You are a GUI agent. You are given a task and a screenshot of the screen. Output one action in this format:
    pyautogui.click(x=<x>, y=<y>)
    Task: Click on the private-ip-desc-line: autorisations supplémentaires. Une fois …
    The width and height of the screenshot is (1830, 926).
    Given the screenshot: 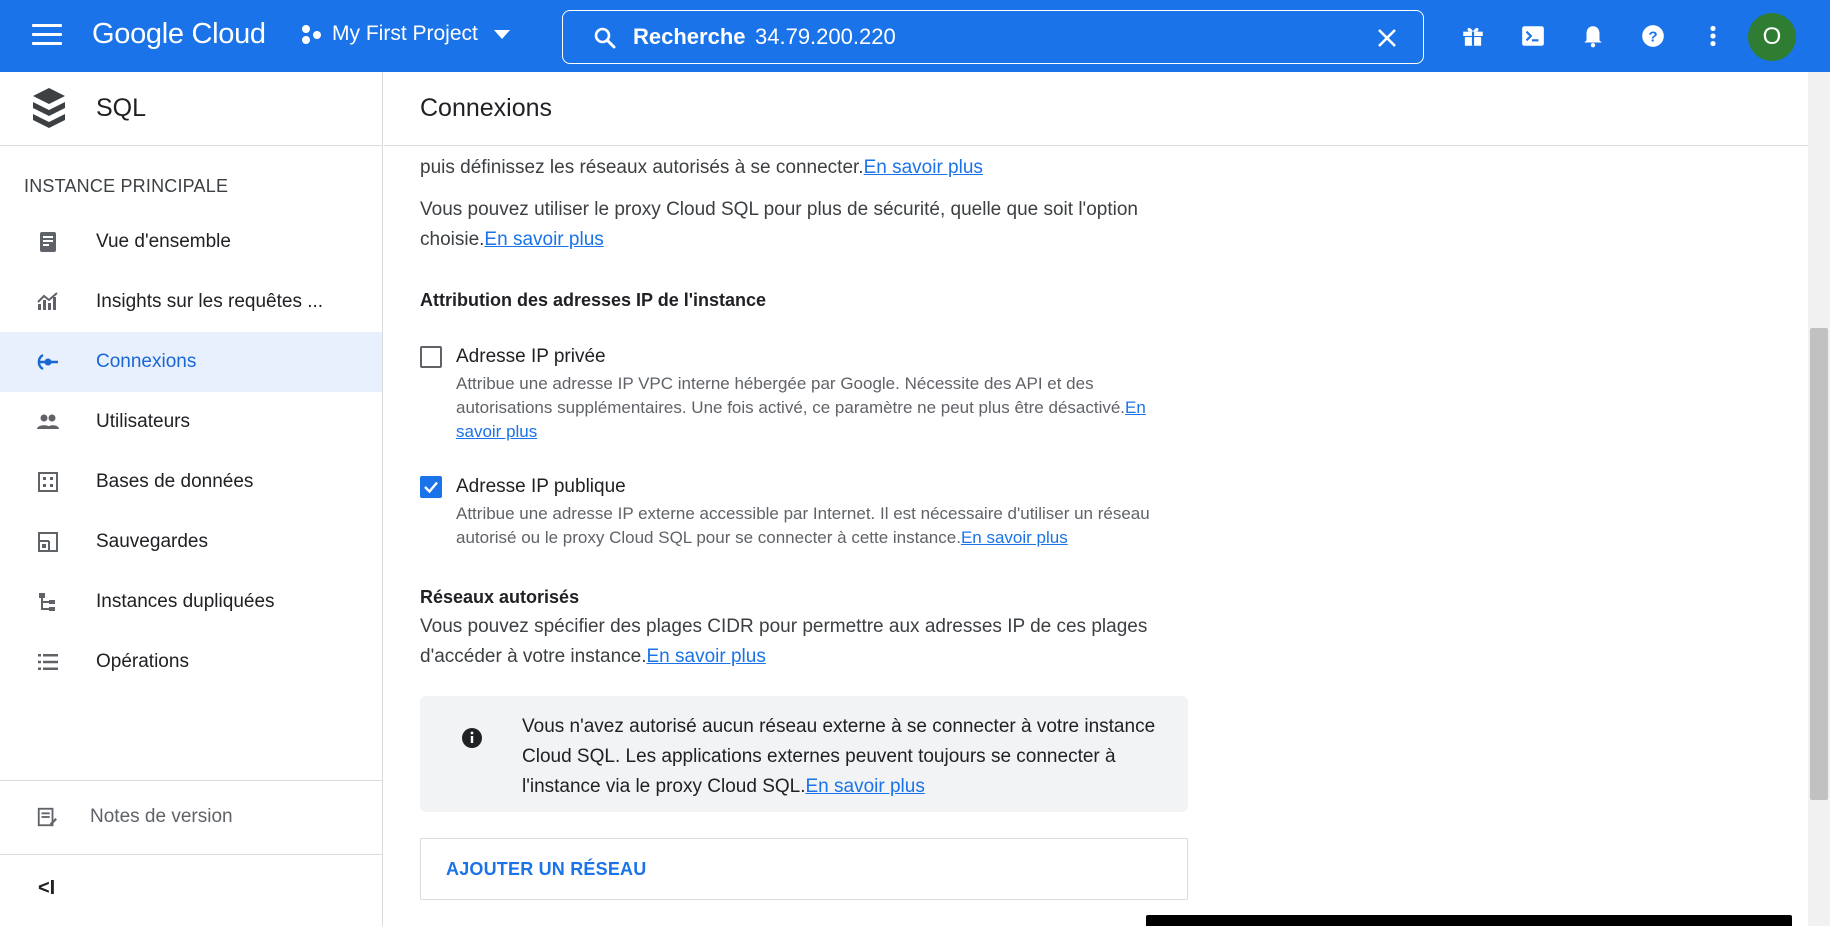 What is the action you would take?
    pyautogui.click(x=791, y=407)
    